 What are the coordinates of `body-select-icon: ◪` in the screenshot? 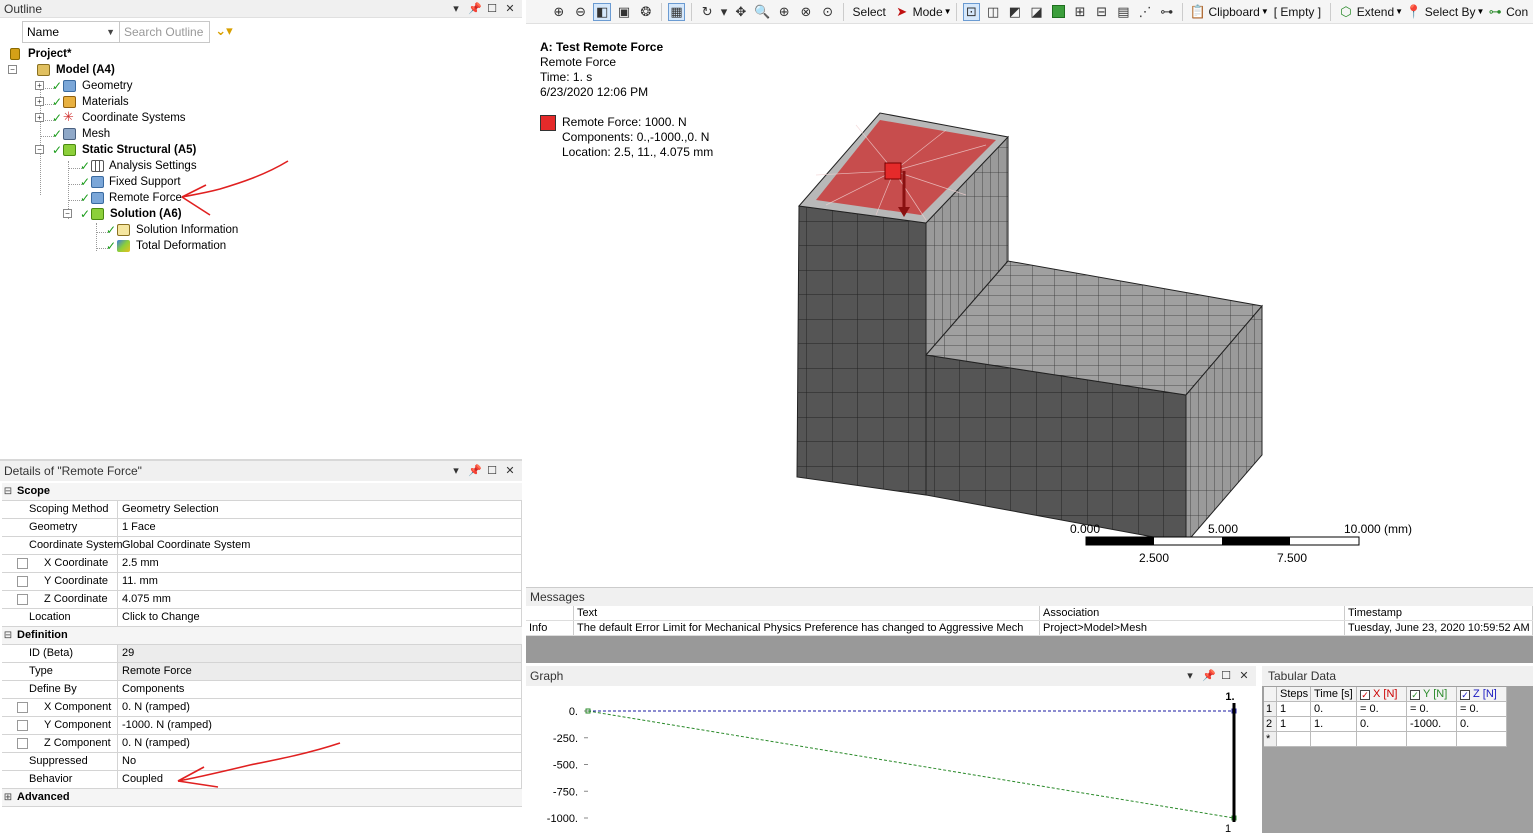 It's located at (1037, 12).